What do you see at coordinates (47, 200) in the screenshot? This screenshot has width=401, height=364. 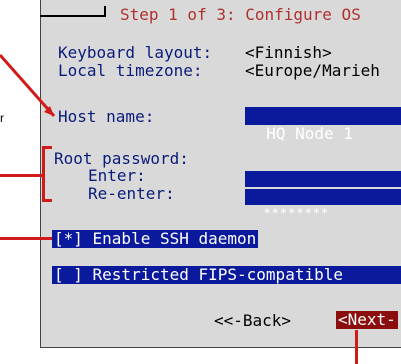 I see `callout-bracket-bottom` at bounding box center [47, 200].